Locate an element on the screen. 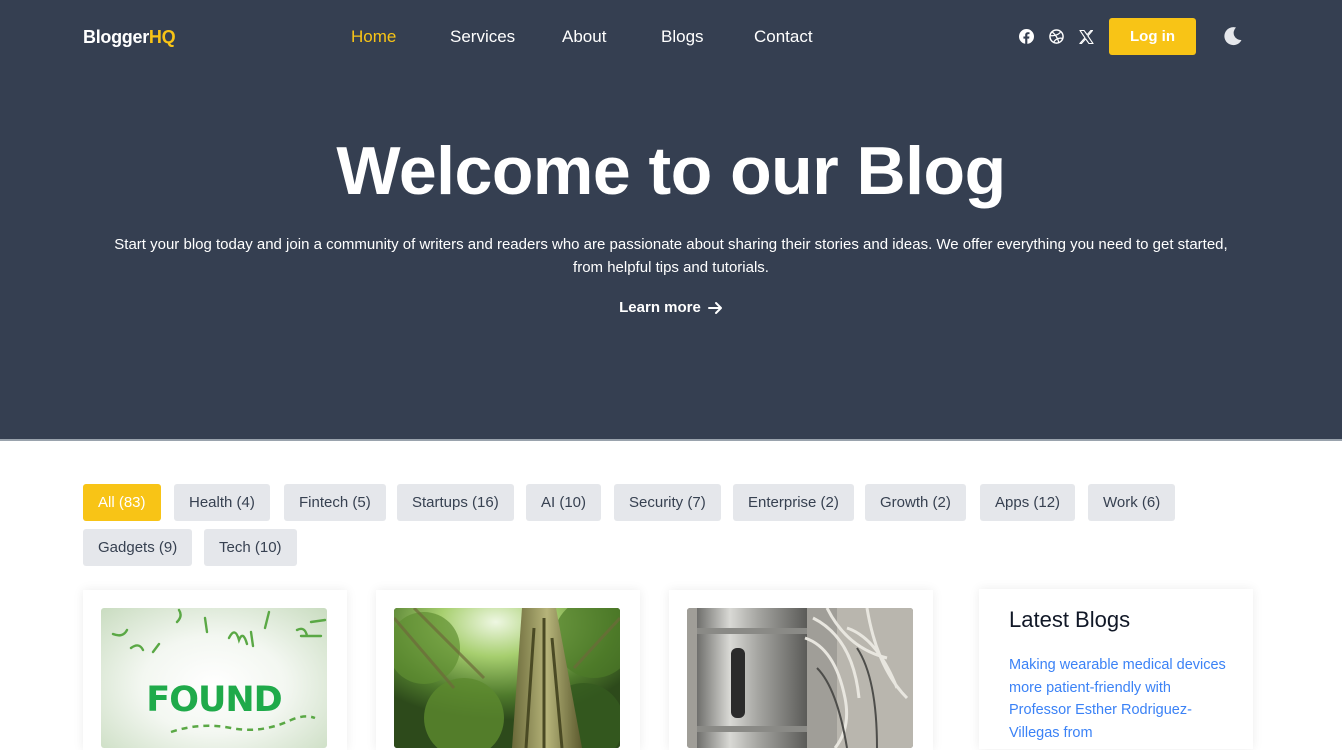 The image size is (1342, 750). x-icon is located at coordinates (1086, 36).